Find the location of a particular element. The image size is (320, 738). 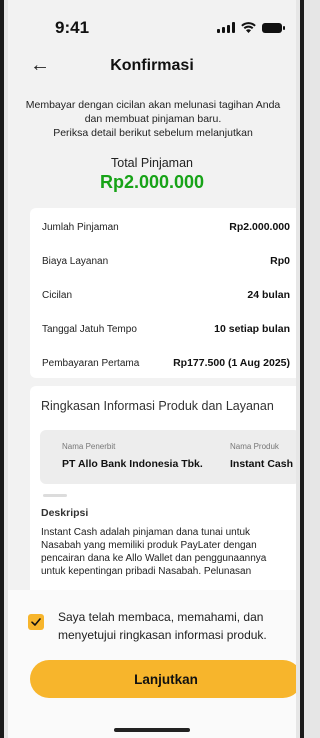

page-title: Konfirmasi is located at coordinates (152, 65).